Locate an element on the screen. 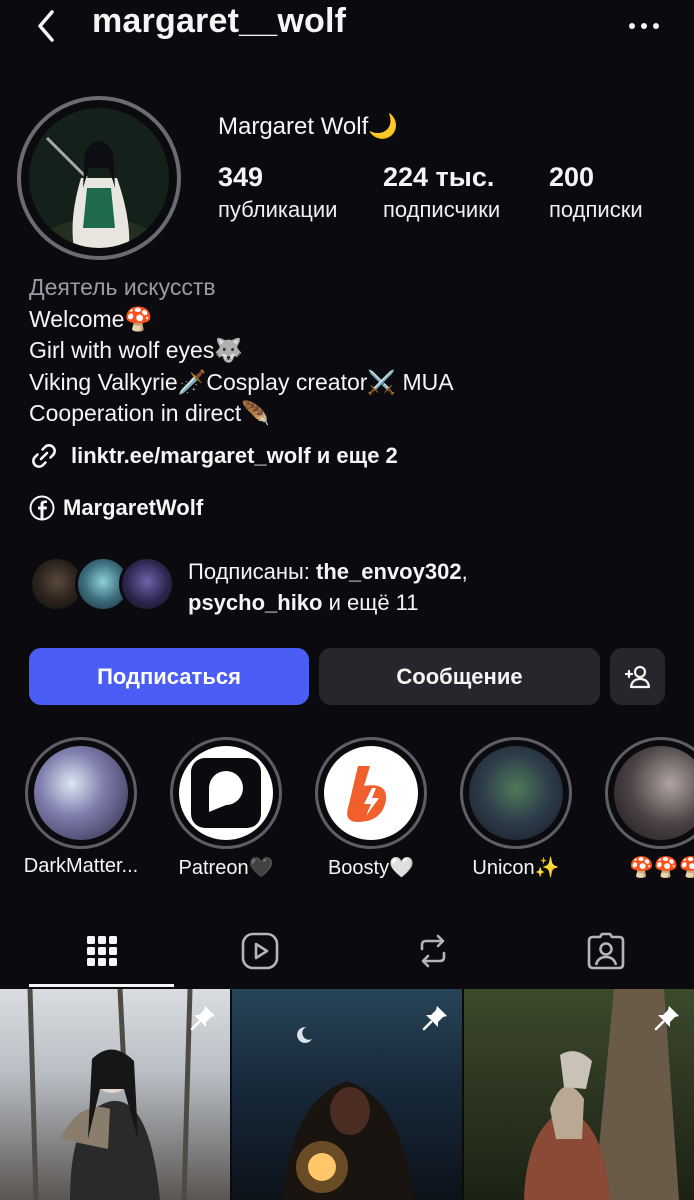  highlight-darkmatter is located at coordinates (81, 793).